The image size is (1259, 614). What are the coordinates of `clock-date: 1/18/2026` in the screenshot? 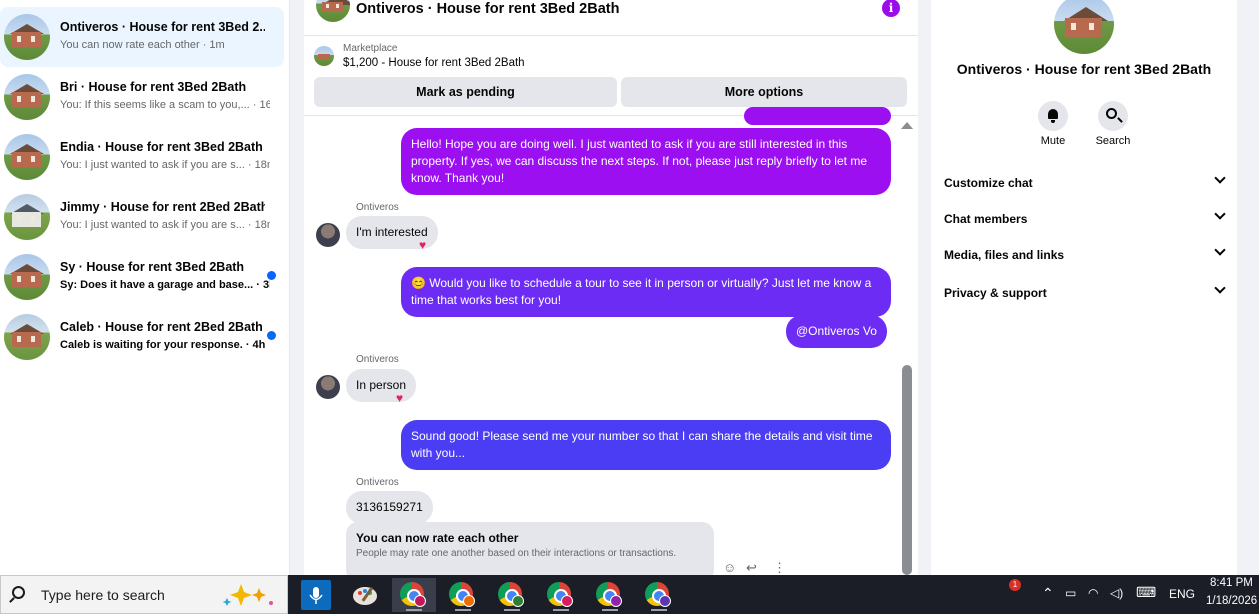 It's located at (1231, 601).